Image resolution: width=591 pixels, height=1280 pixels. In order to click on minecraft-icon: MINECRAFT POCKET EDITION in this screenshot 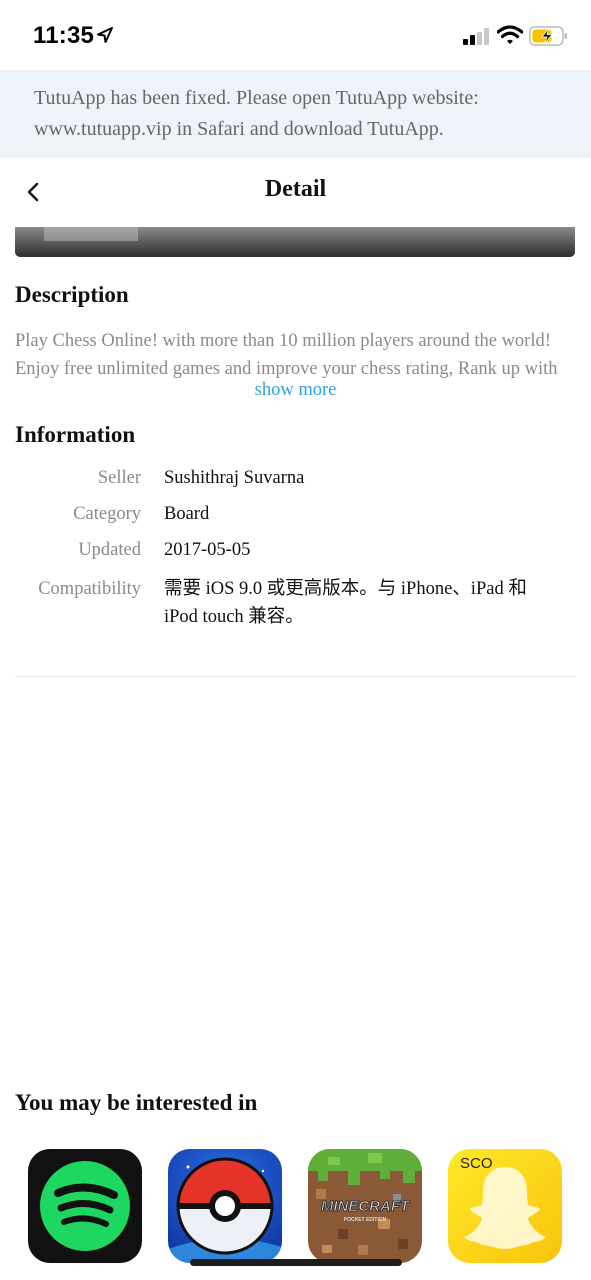, I will do `click(365, 1206)`.